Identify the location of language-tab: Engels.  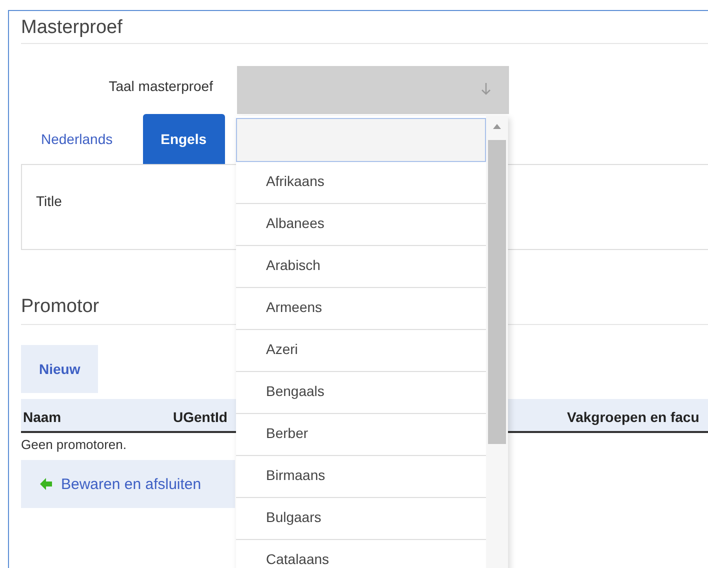
(183, 139).